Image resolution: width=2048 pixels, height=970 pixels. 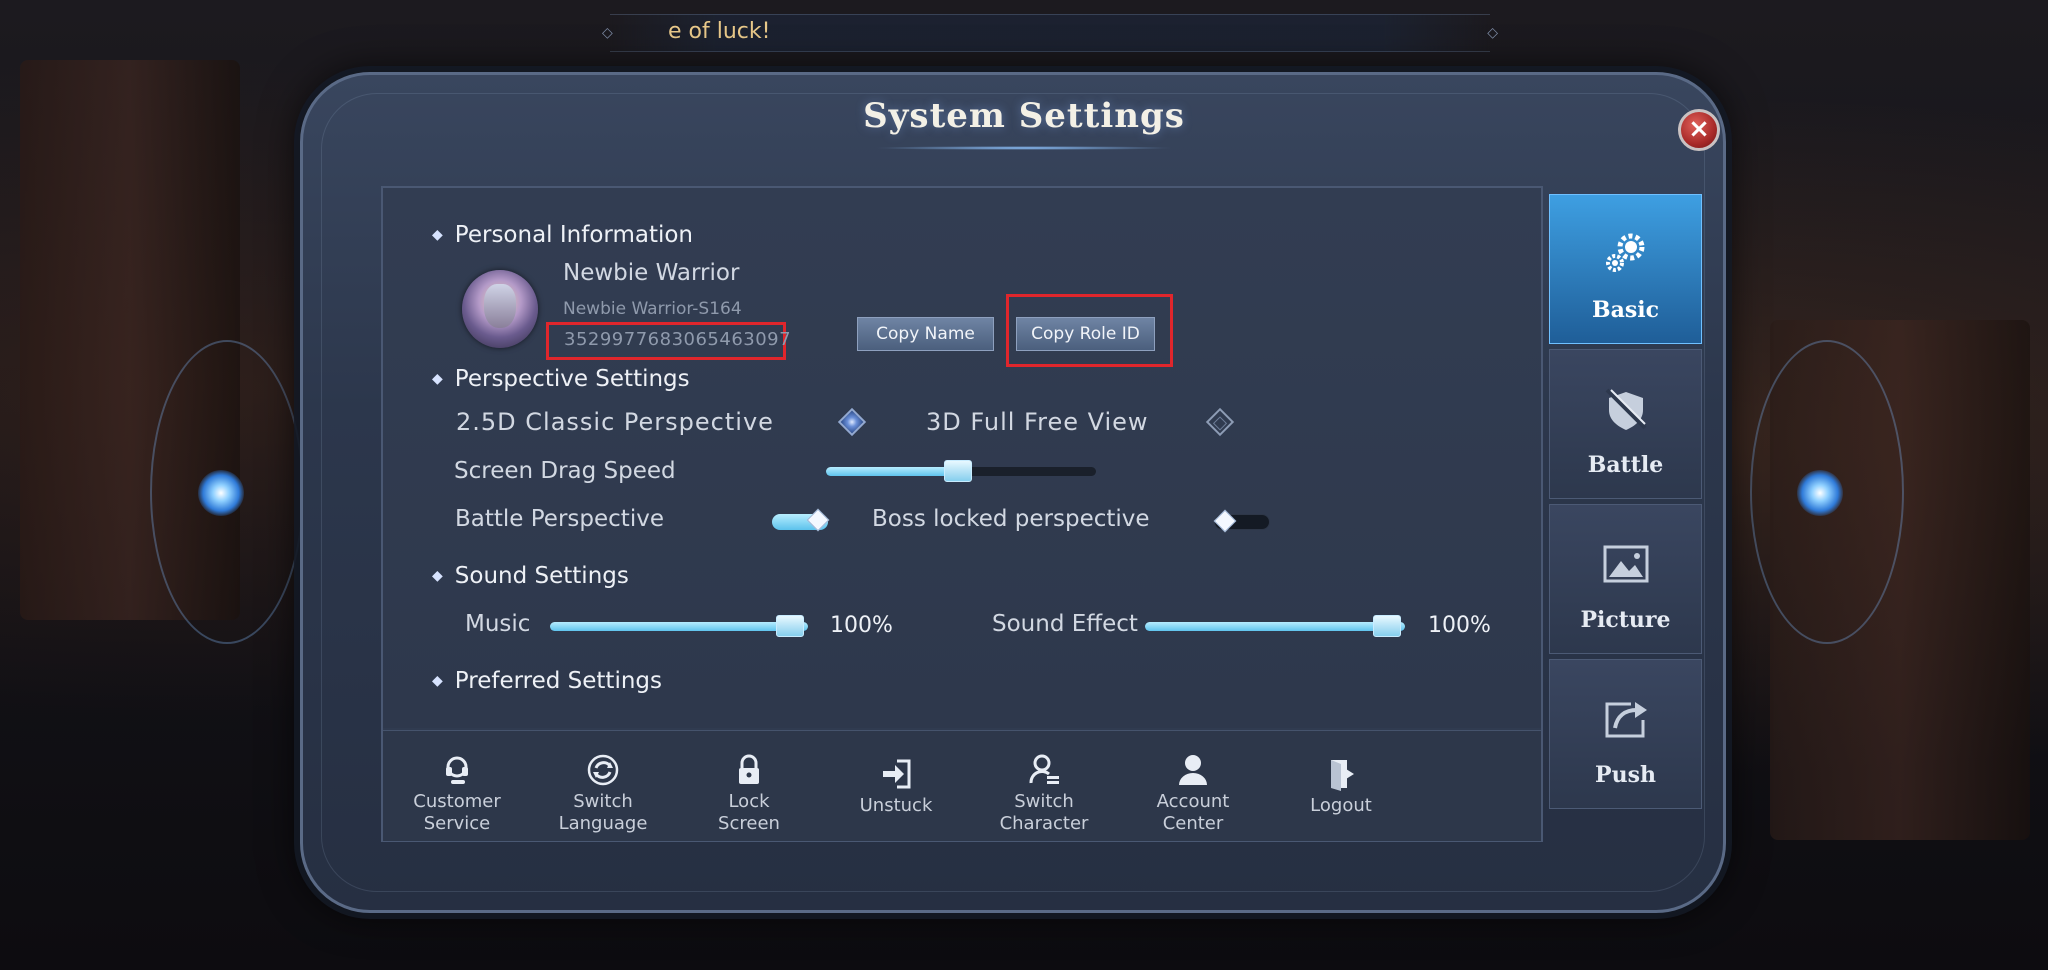 I want to click on boss-locked-perspective-toggle, so click(x=1241, y=521).